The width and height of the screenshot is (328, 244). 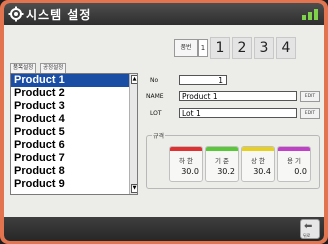 I want to click on list-item: Product 1, so click(x=74, y=80).